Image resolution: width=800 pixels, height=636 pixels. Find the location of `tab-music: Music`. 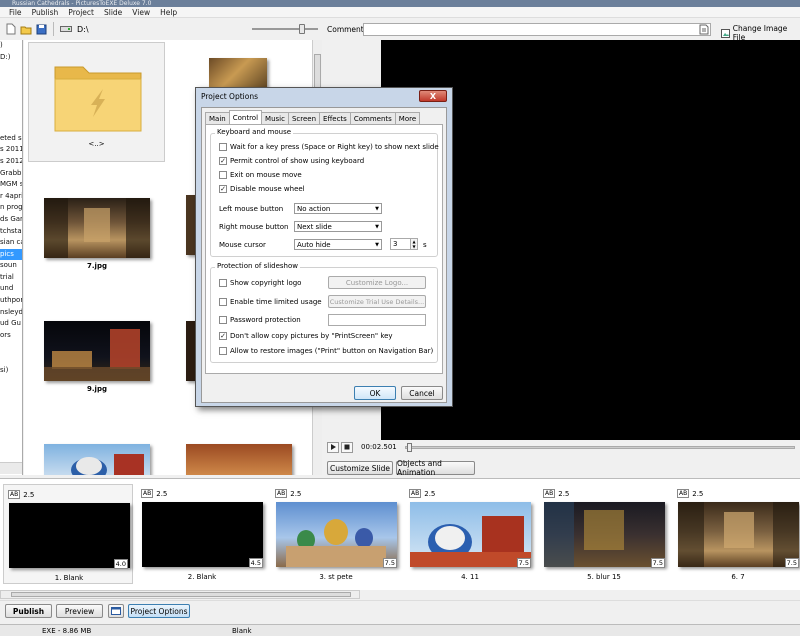

tab-music: Music is located at coordinates (275, 118).